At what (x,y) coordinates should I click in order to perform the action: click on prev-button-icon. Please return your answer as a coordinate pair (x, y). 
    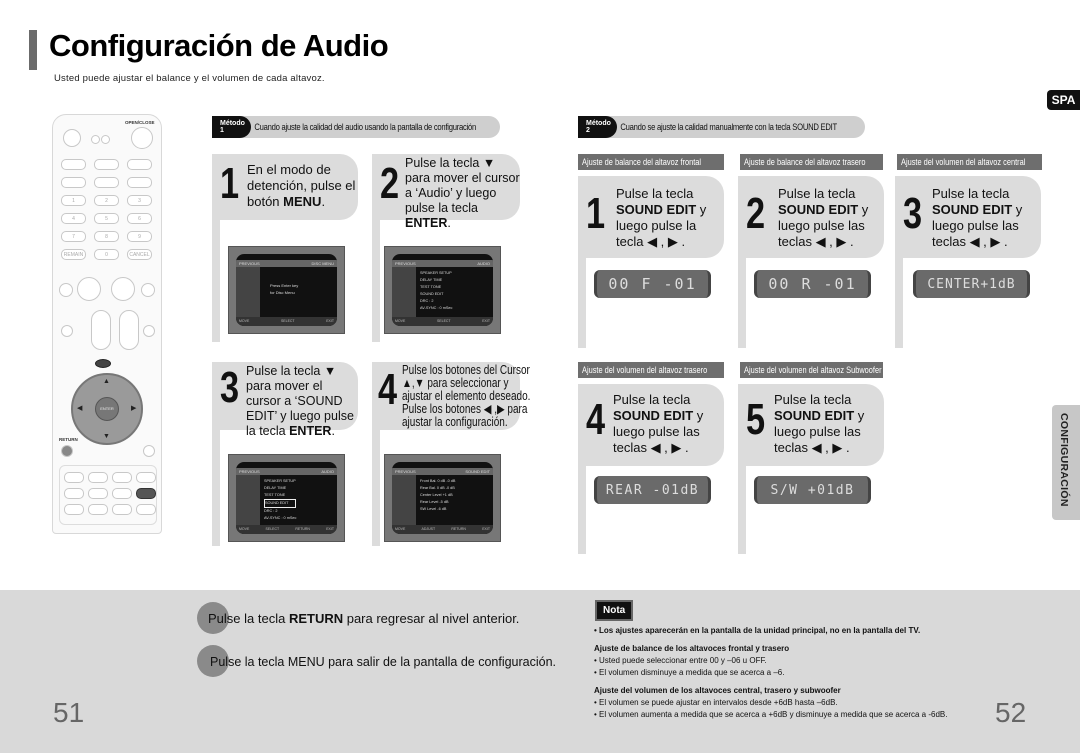
    Looking at the image, I should click on (66, 290).